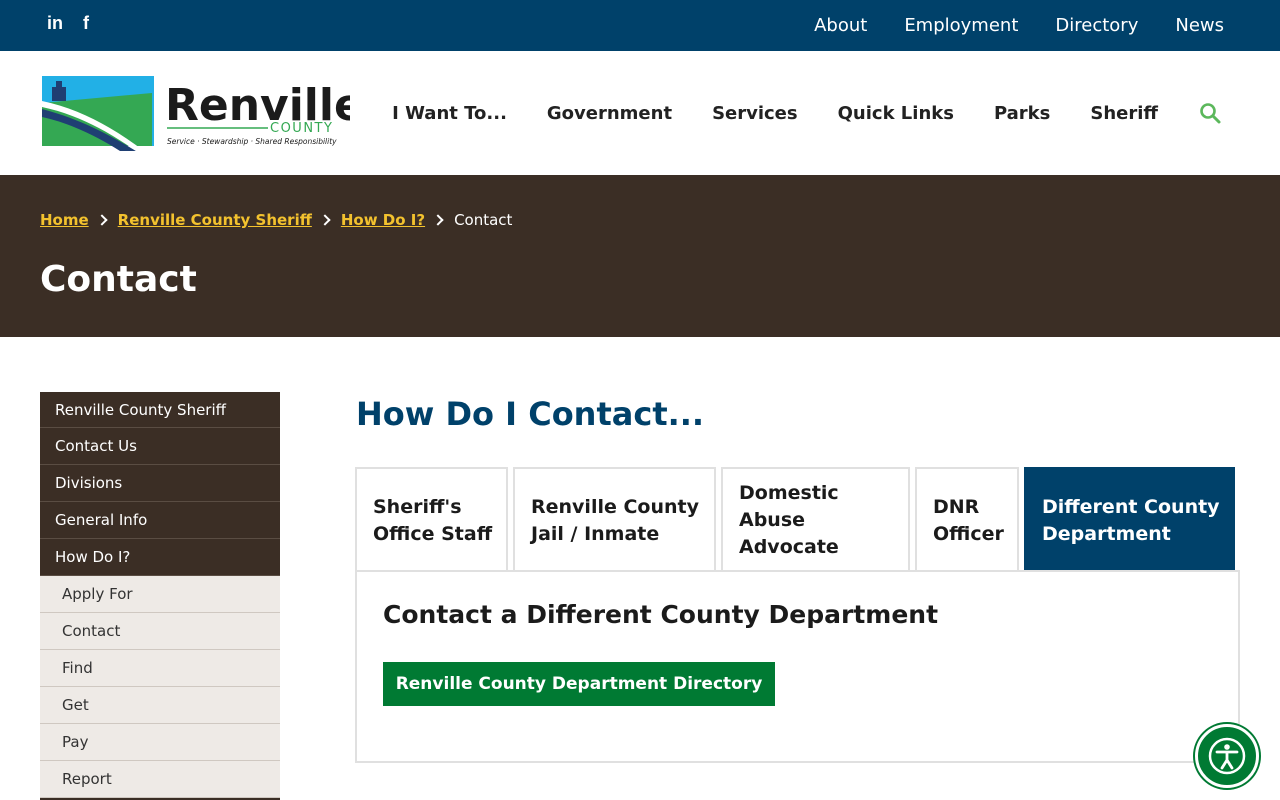  I want to click on accessibility-icon, so click(1227, 756).